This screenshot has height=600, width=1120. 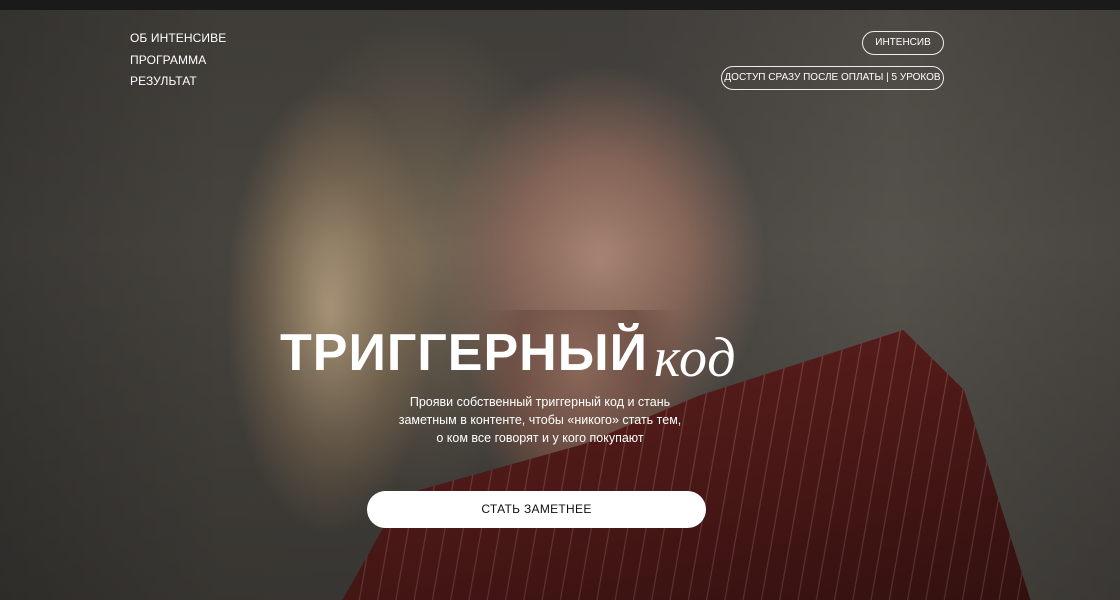 What do you see at coordinates (540, 438) in the screenshot?
I see `subtitle-line-3: о ком все говорят и у кого покупают` at bounding box center [540, 438].